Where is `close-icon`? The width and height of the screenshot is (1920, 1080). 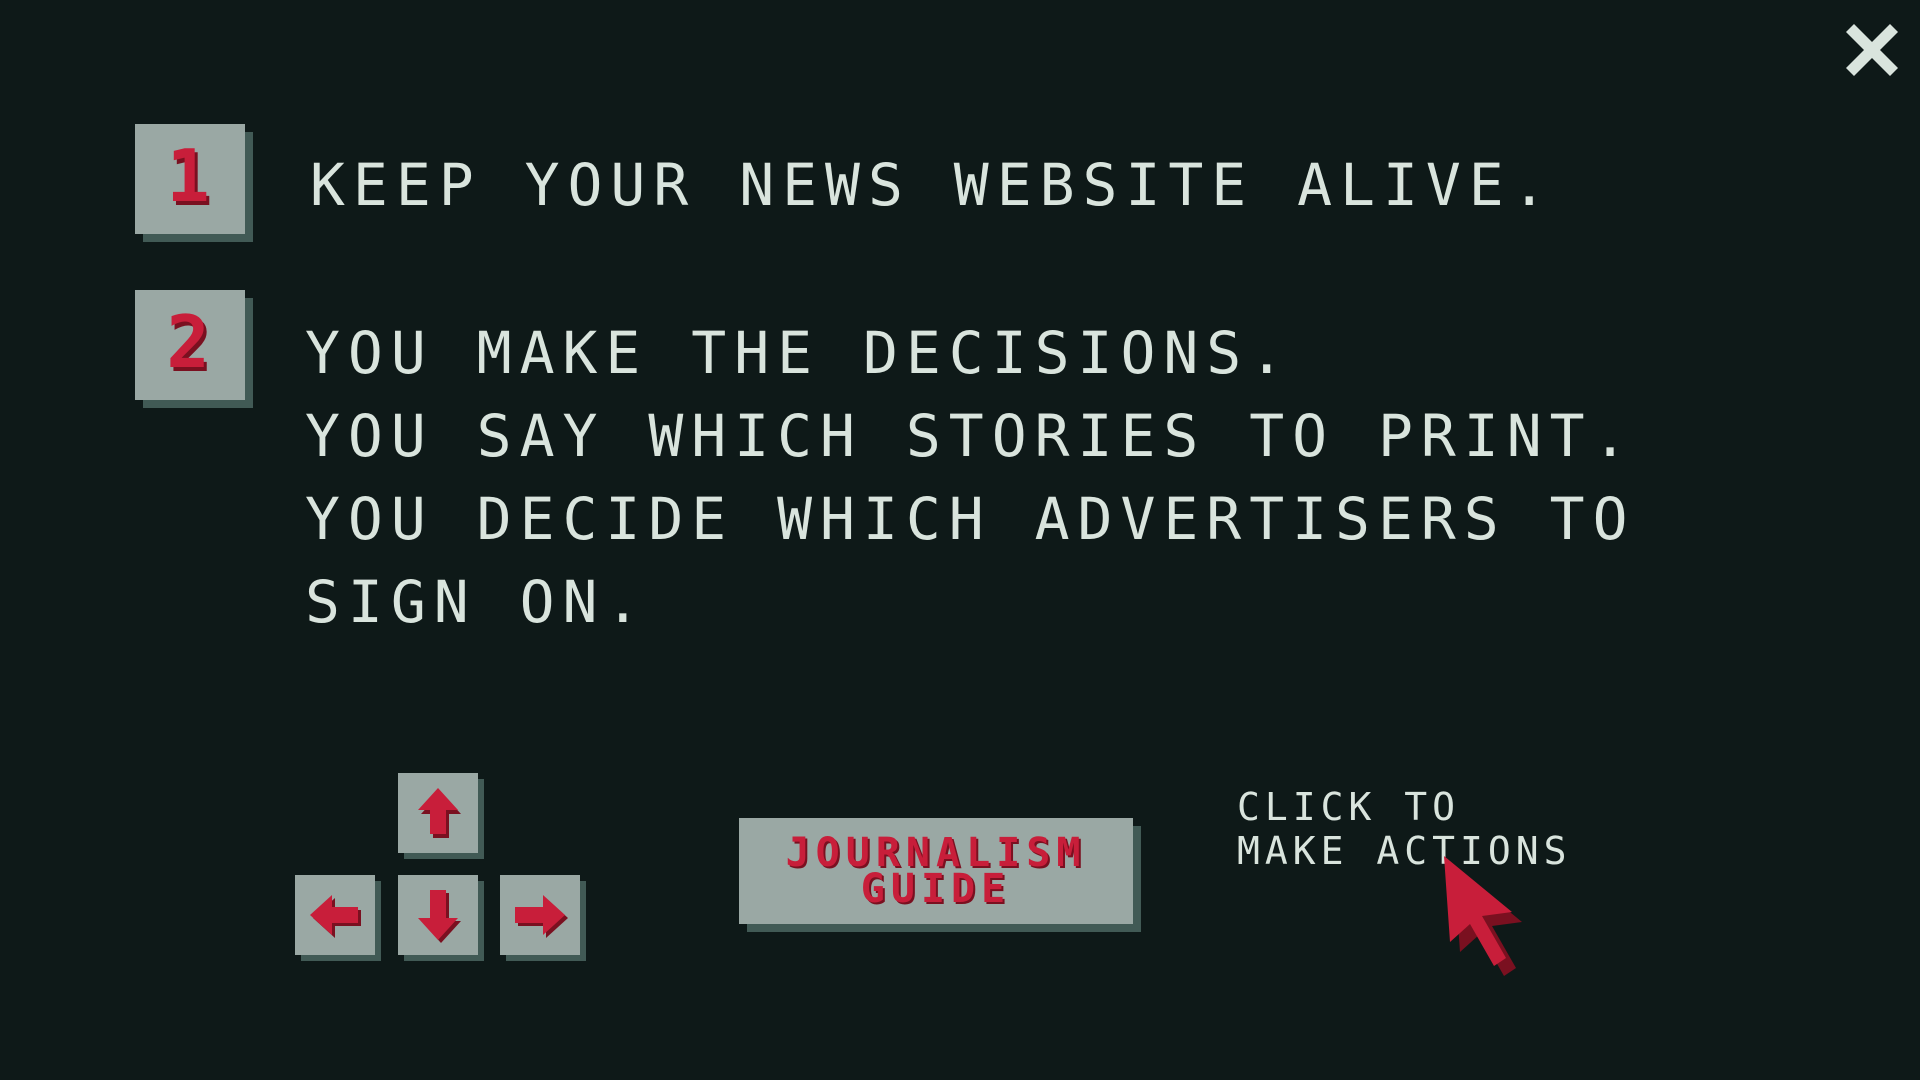
close-icon is located at coordinates (1872, 50).